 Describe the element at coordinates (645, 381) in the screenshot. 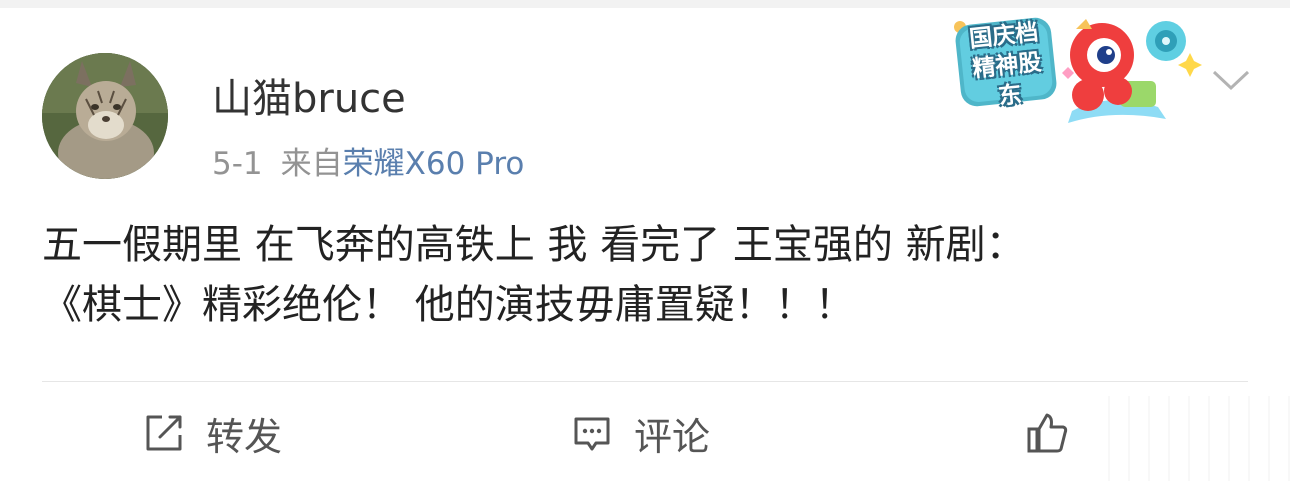

I see `divider` at that location.